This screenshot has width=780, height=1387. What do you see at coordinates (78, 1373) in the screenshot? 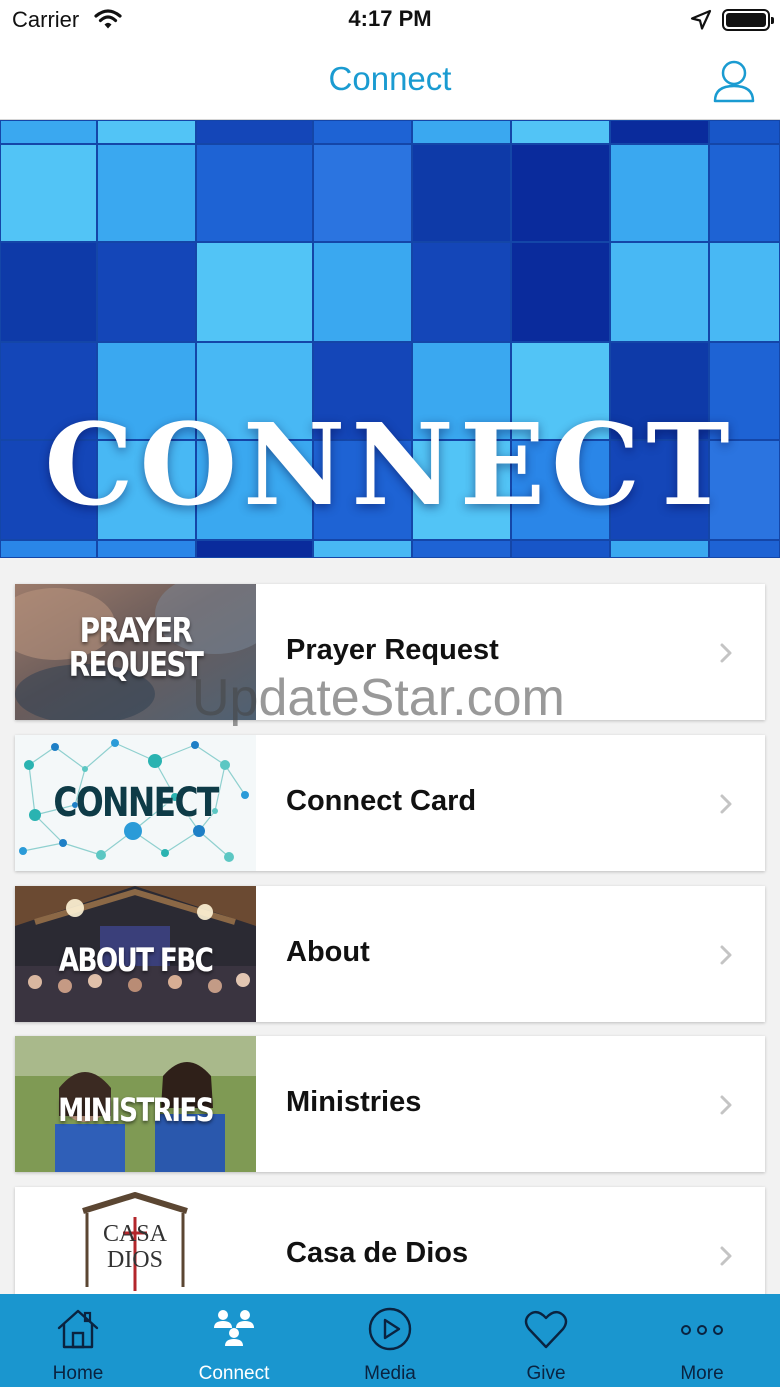
I see `tab-home-label: Home` at bounding box center [78, 1373].